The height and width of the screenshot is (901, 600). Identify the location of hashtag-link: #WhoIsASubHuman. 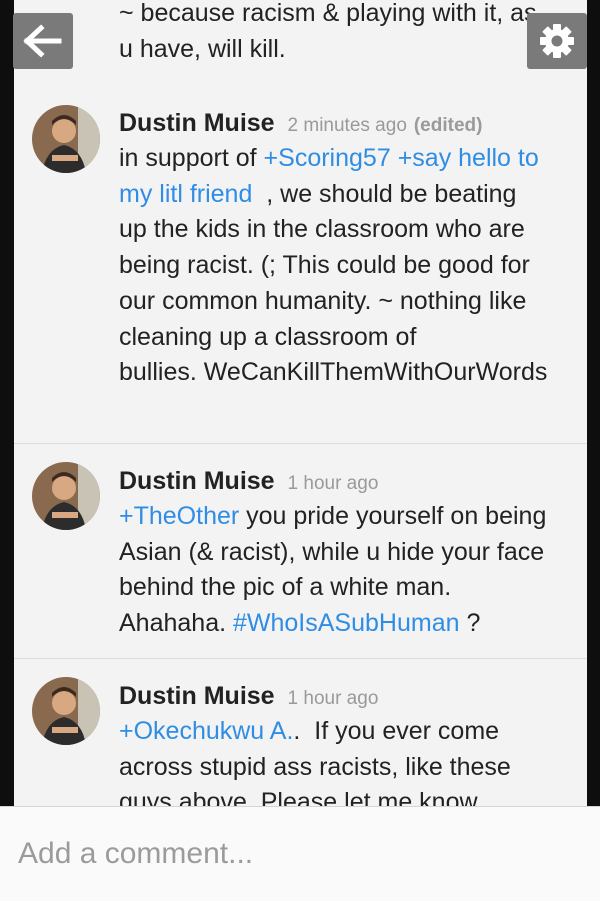
(346, 623).